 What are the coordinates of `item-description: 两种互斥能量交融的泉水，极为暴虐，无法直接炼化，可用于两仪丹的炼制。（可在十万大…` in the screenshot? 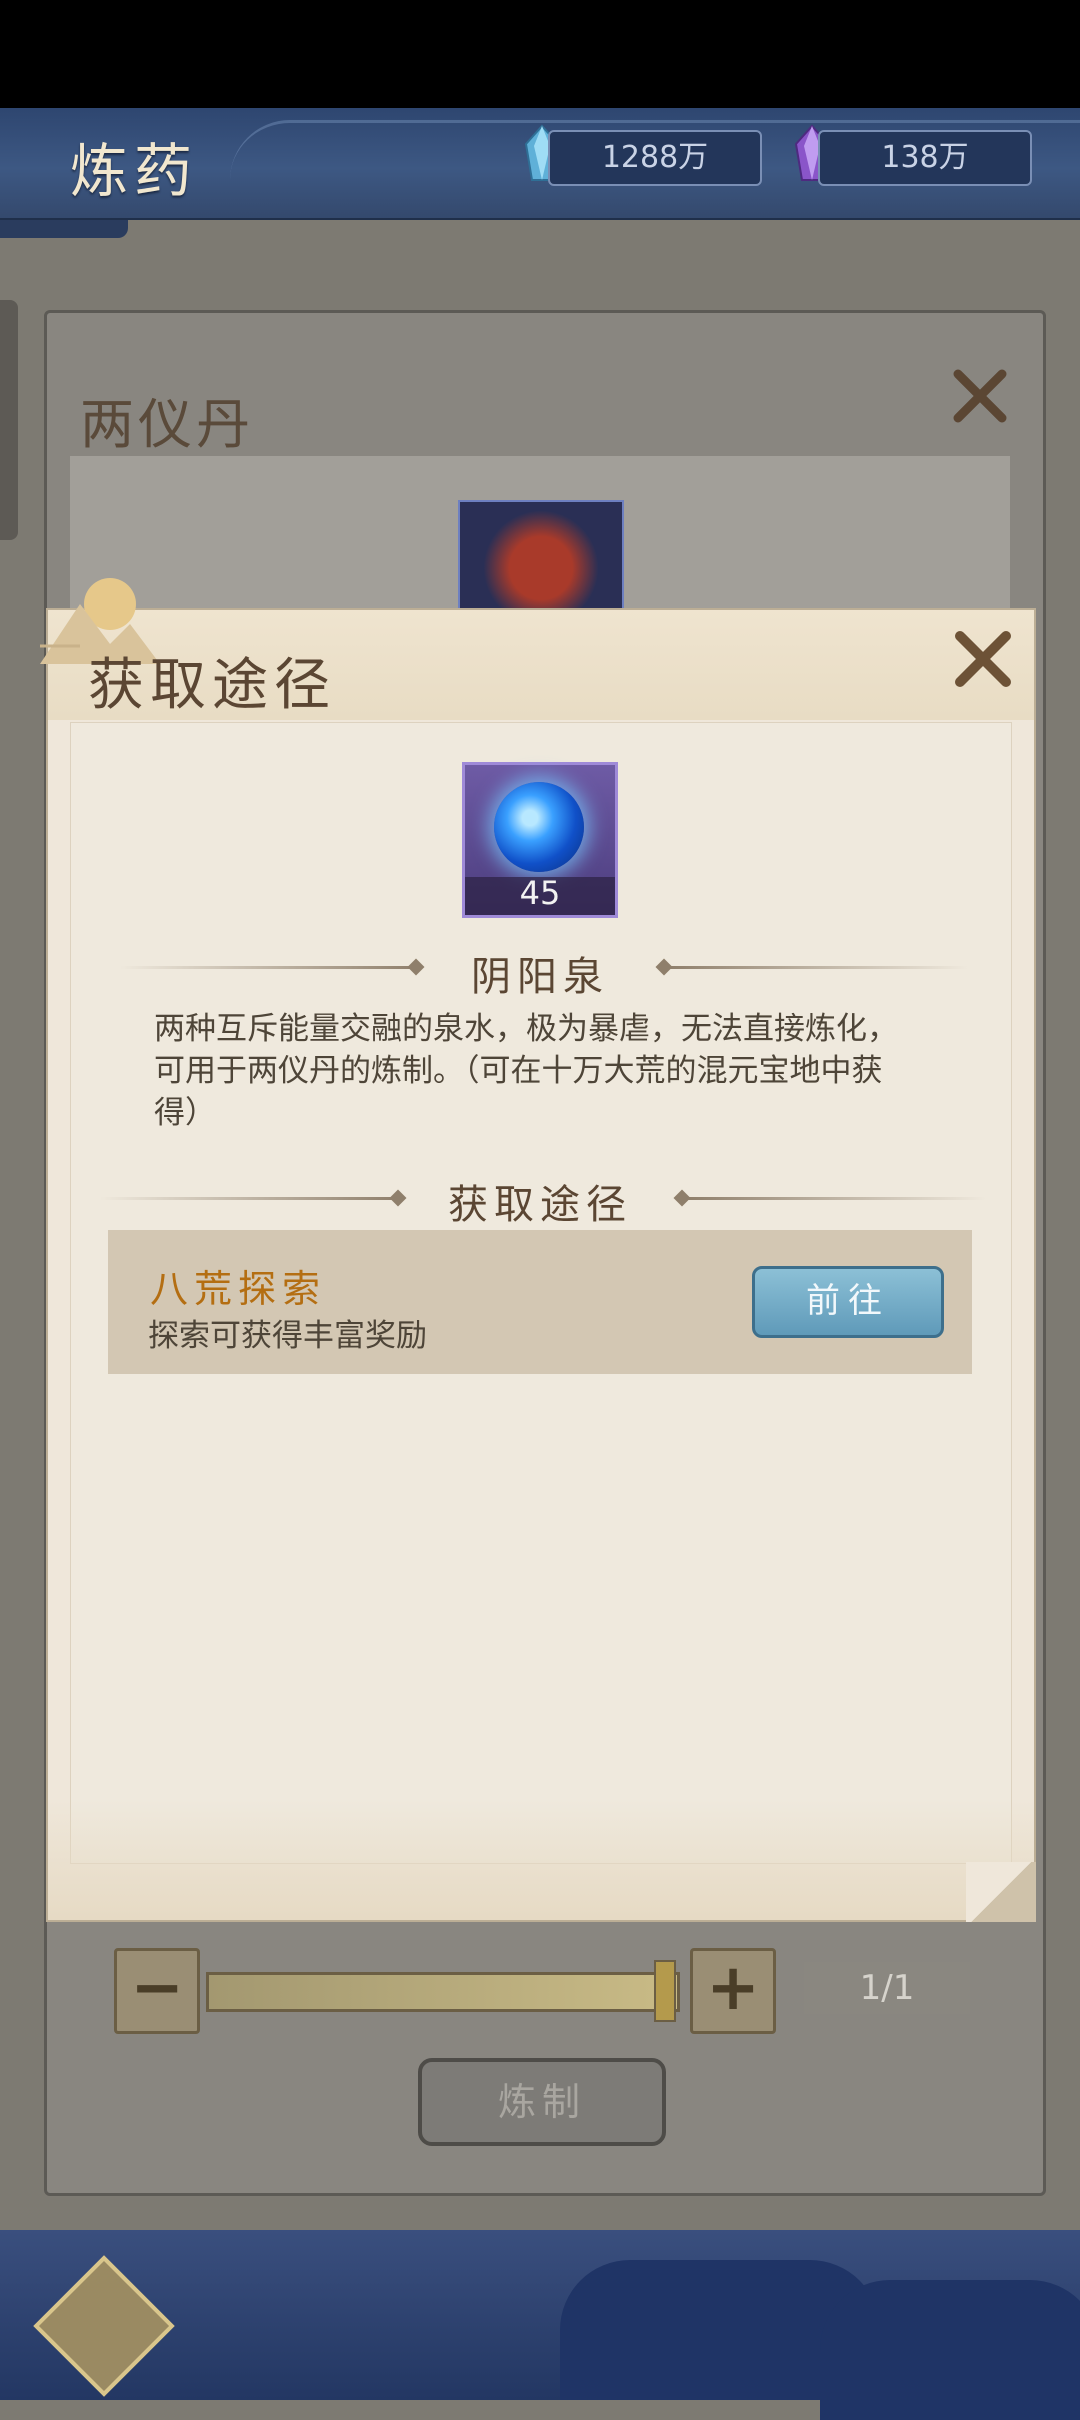 It's located at (526, 1071).